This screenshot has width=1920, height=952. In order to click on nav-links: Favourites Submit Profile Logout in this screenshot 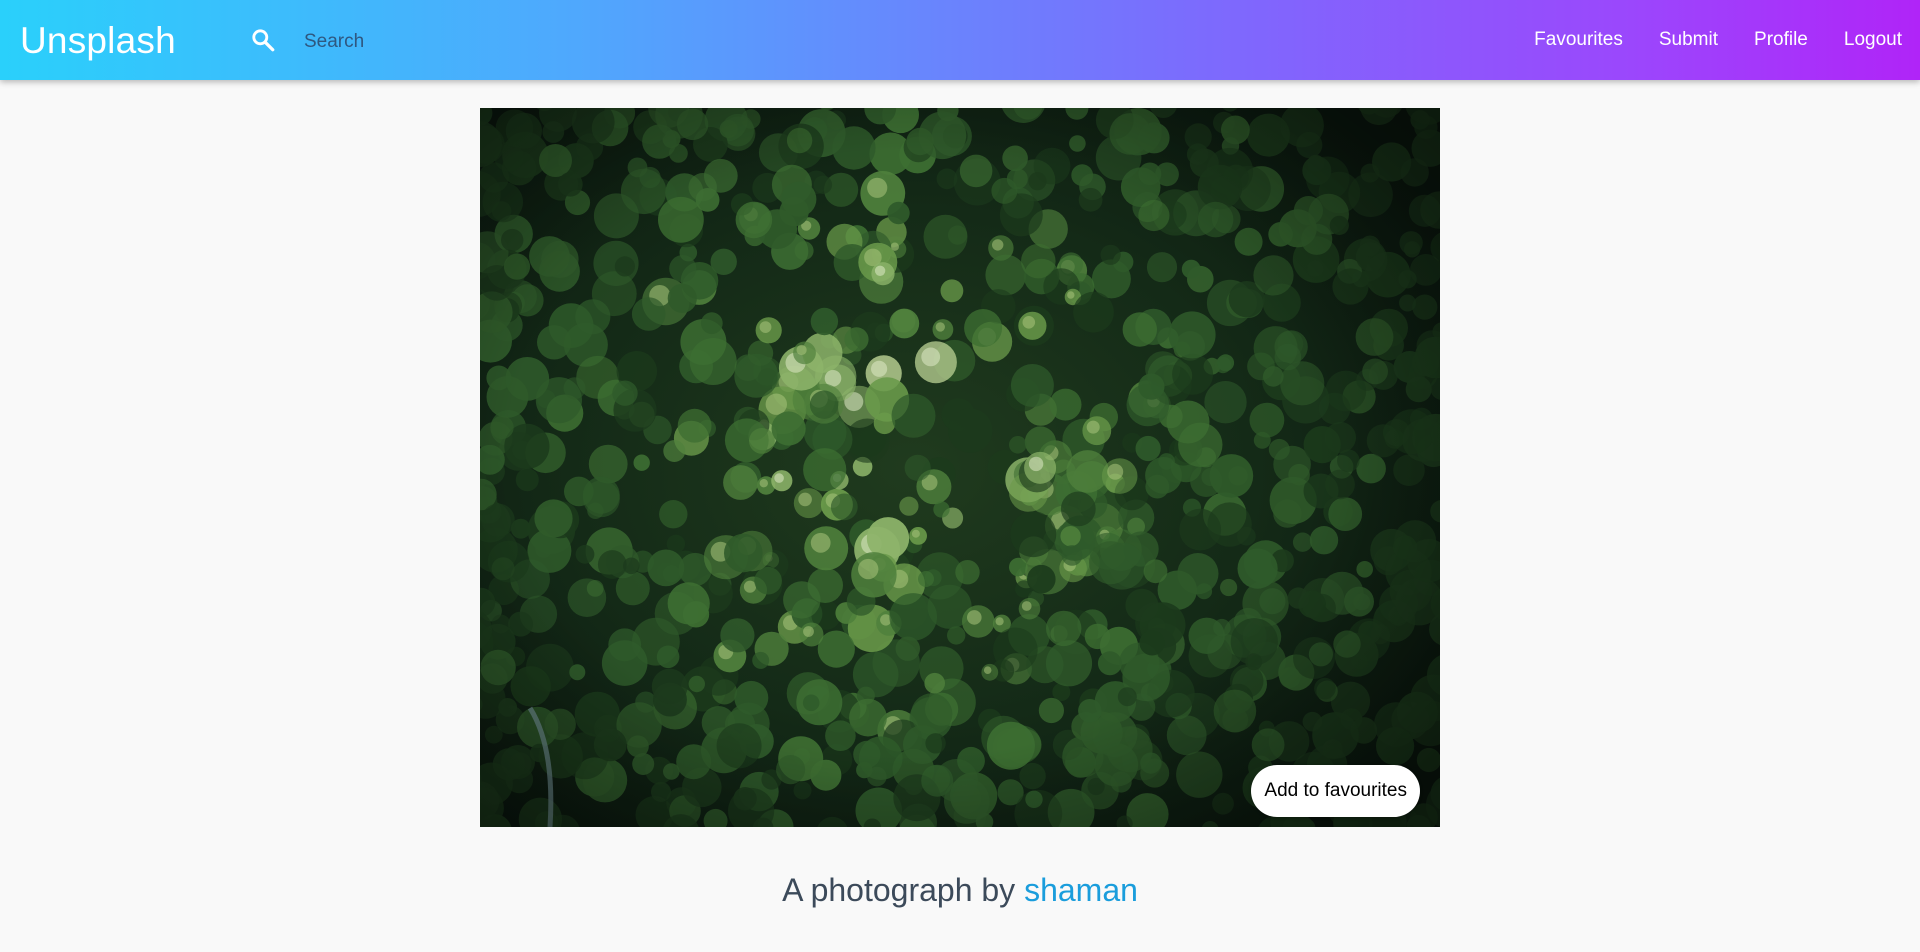, I will do `click(1727, 40)`.